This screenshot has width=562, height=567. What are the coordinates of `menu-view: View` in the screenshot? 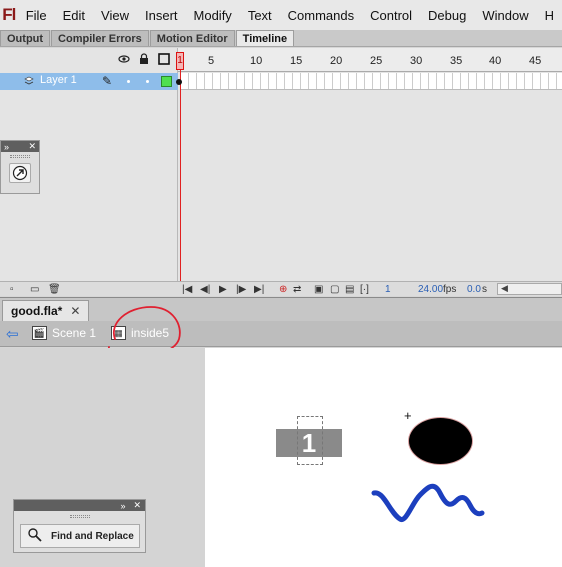 It's located at (115, 15).